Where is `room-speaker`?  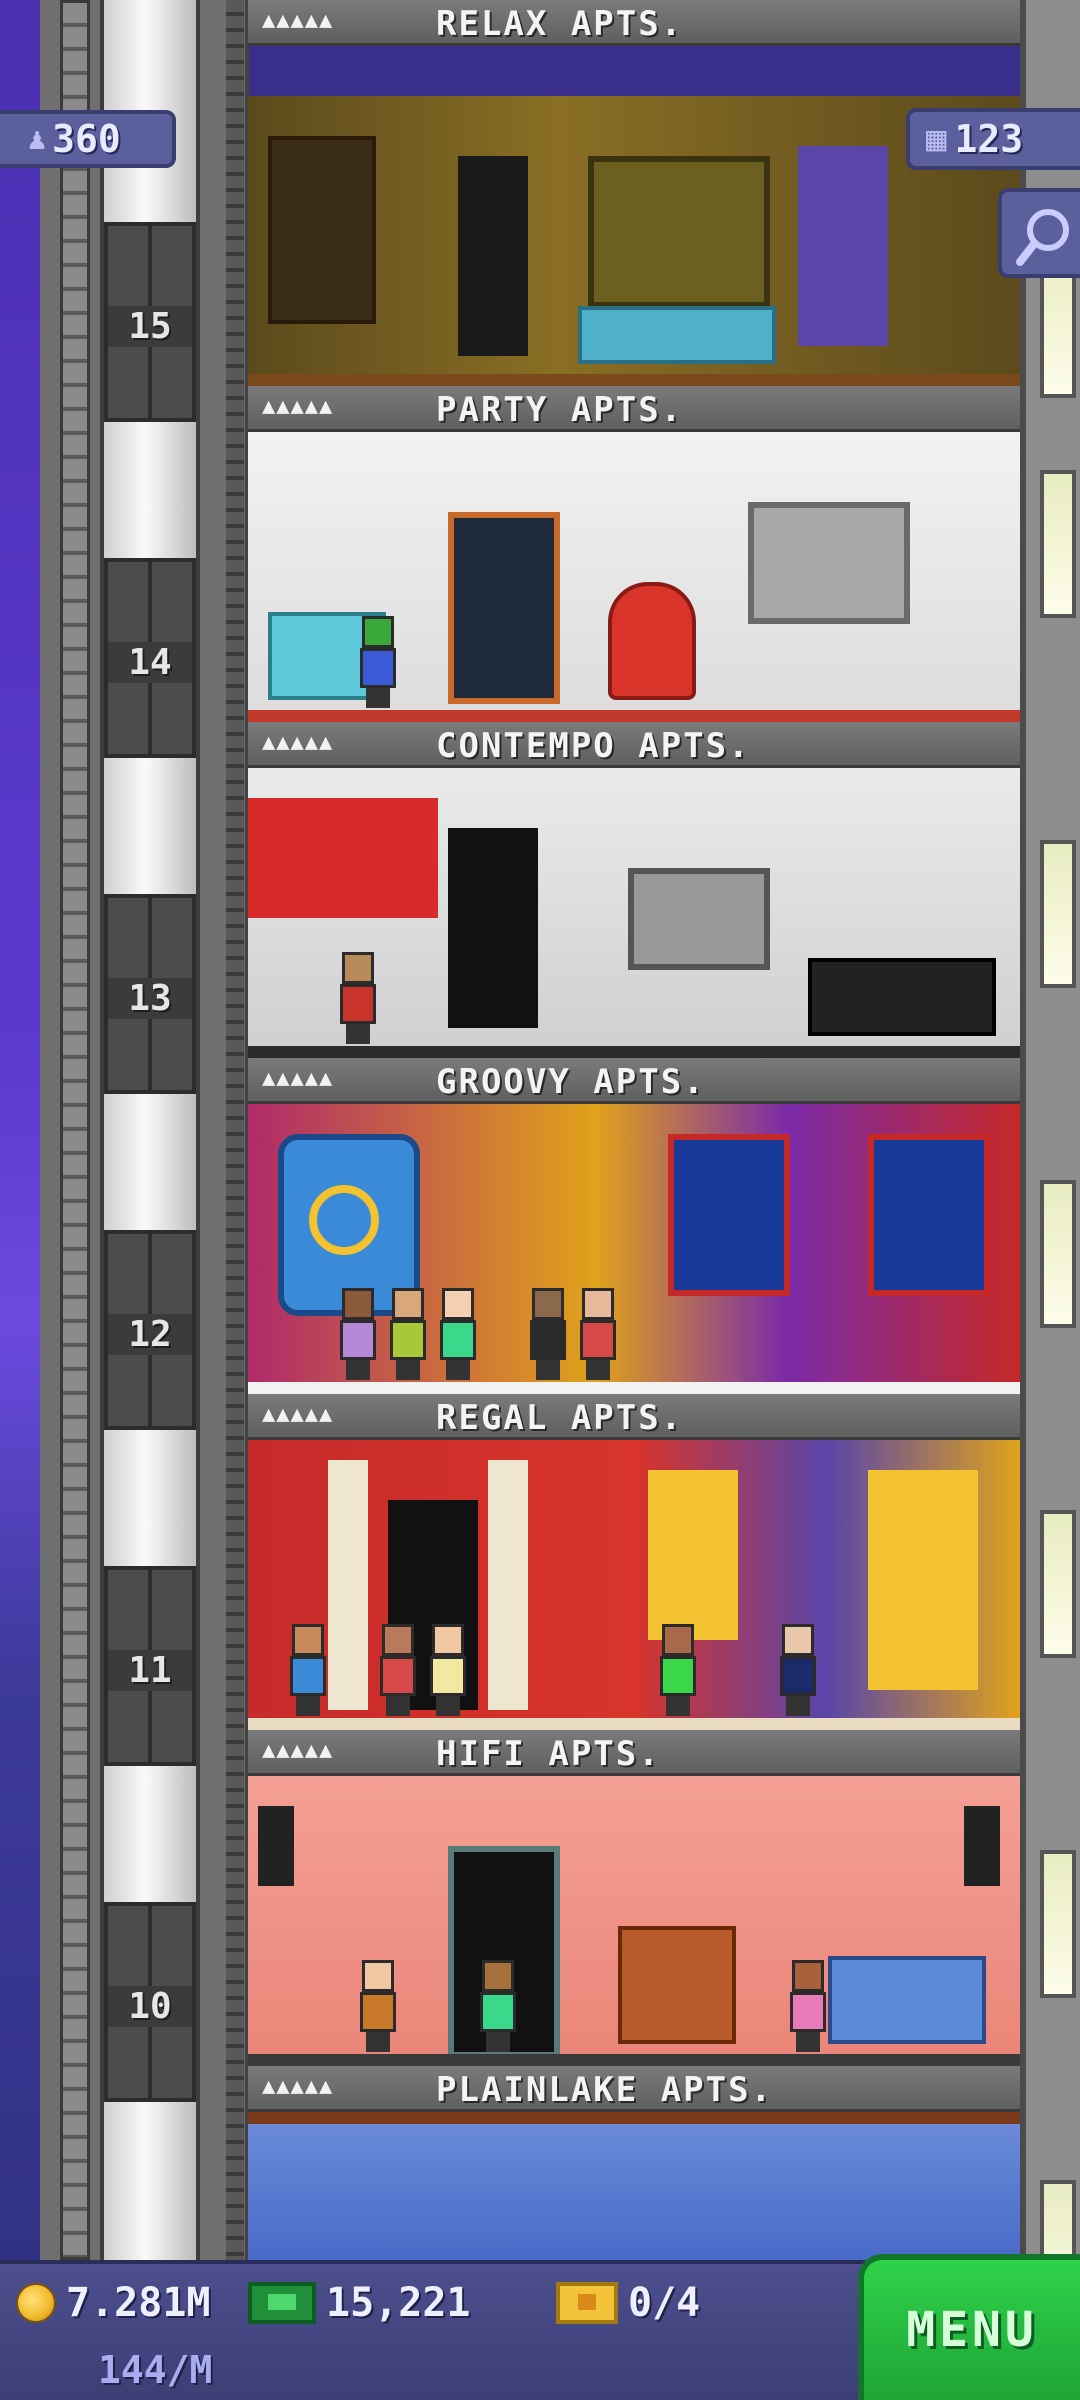 room-speaker is located at coordinates (982, 1846).